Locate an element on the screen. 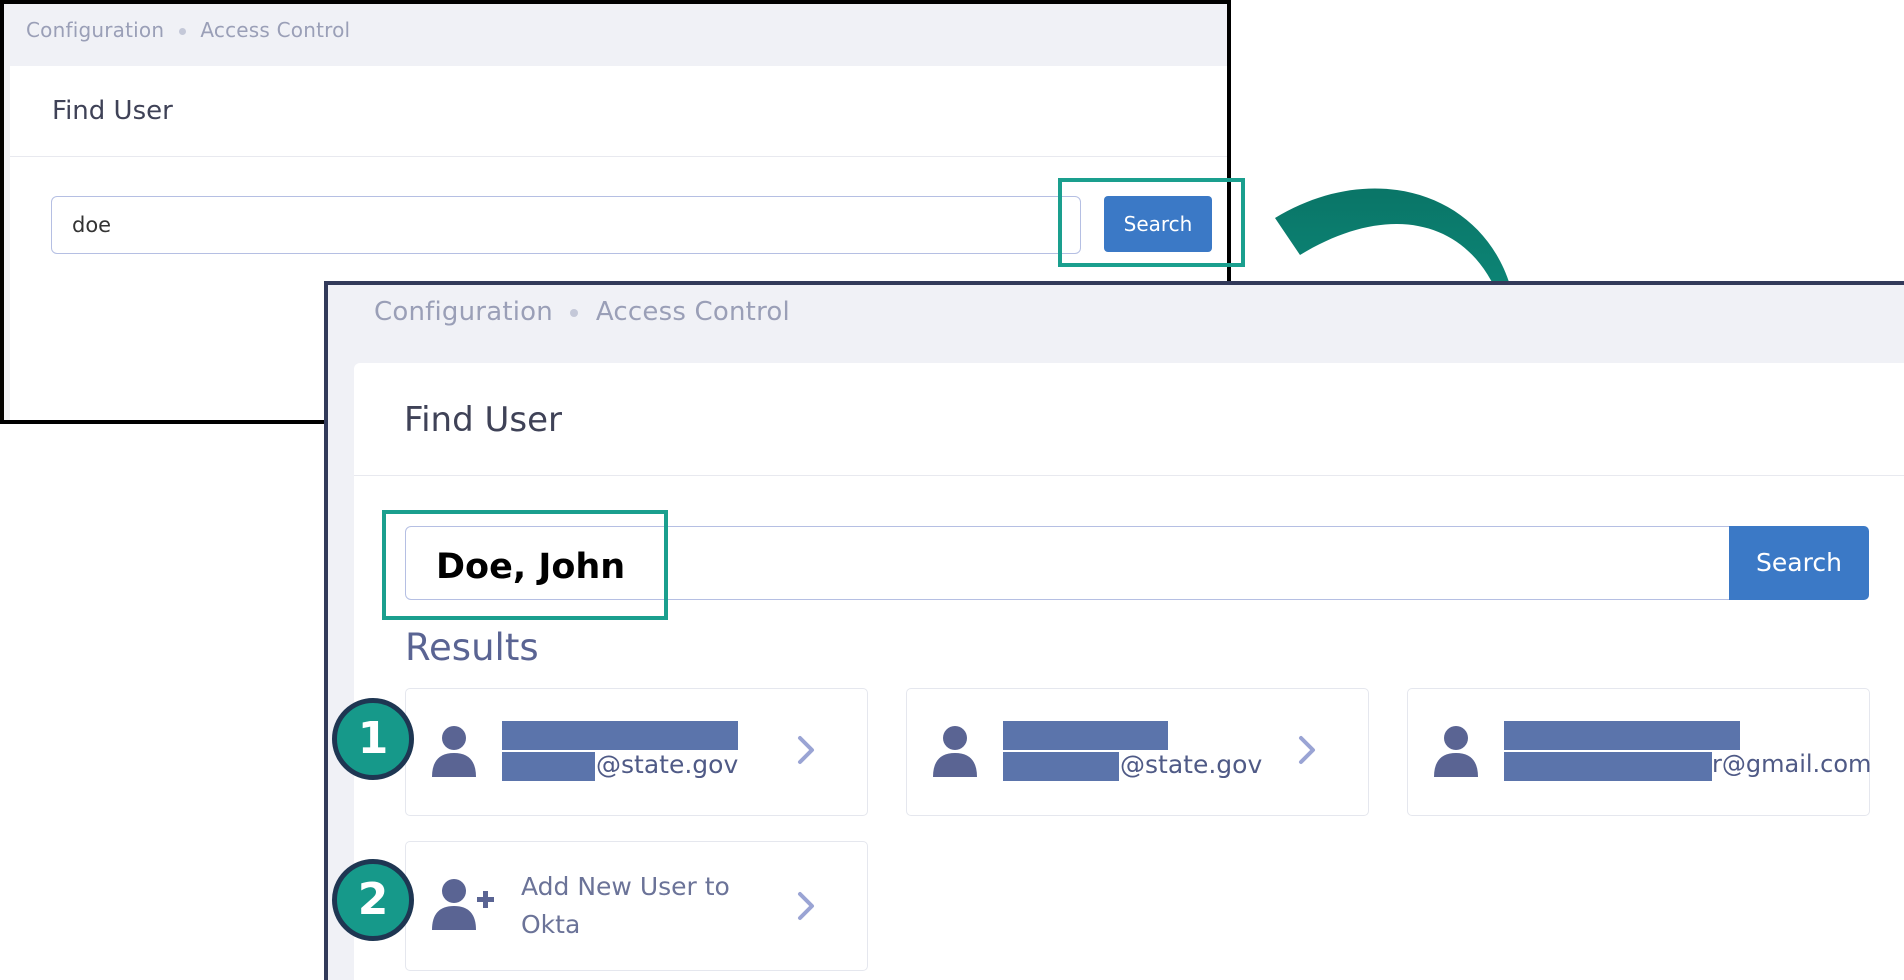 The width and height of the screenshot is (1904, 980). email-domain: r@gmail.com is located at coordinates (1792, 764).